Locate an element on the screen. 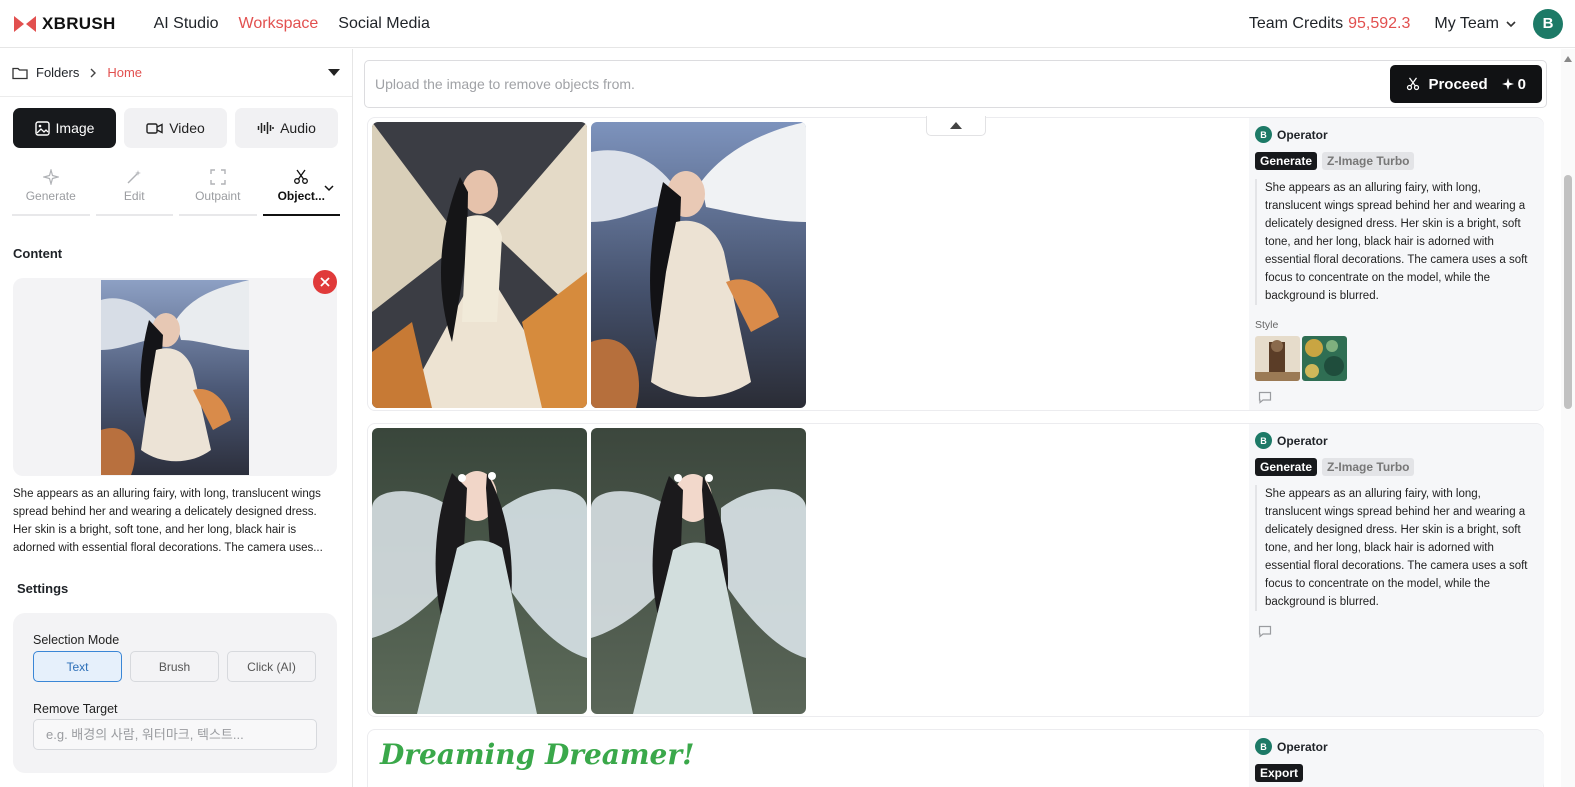 The width and height of the screenshot is (1575, 787). style-thumbnails is located at coordinates (1396, 358).